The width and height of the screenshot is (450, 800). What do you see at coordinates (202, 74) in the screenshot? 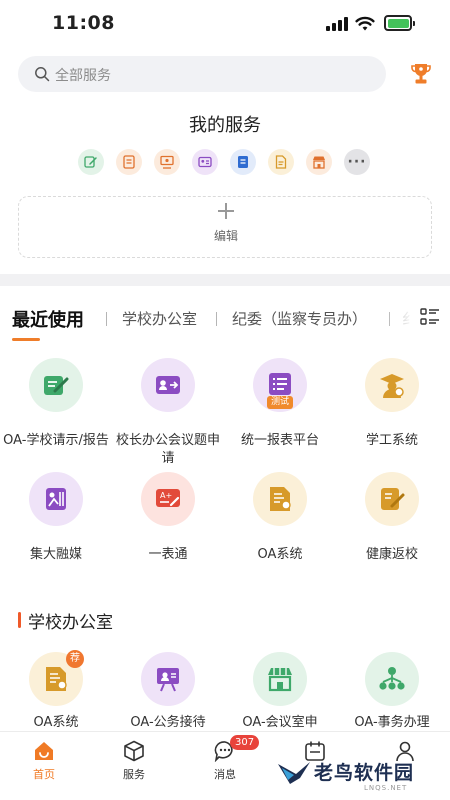
I see `search-bar: 全部服务` at bounding box center [202, 74].